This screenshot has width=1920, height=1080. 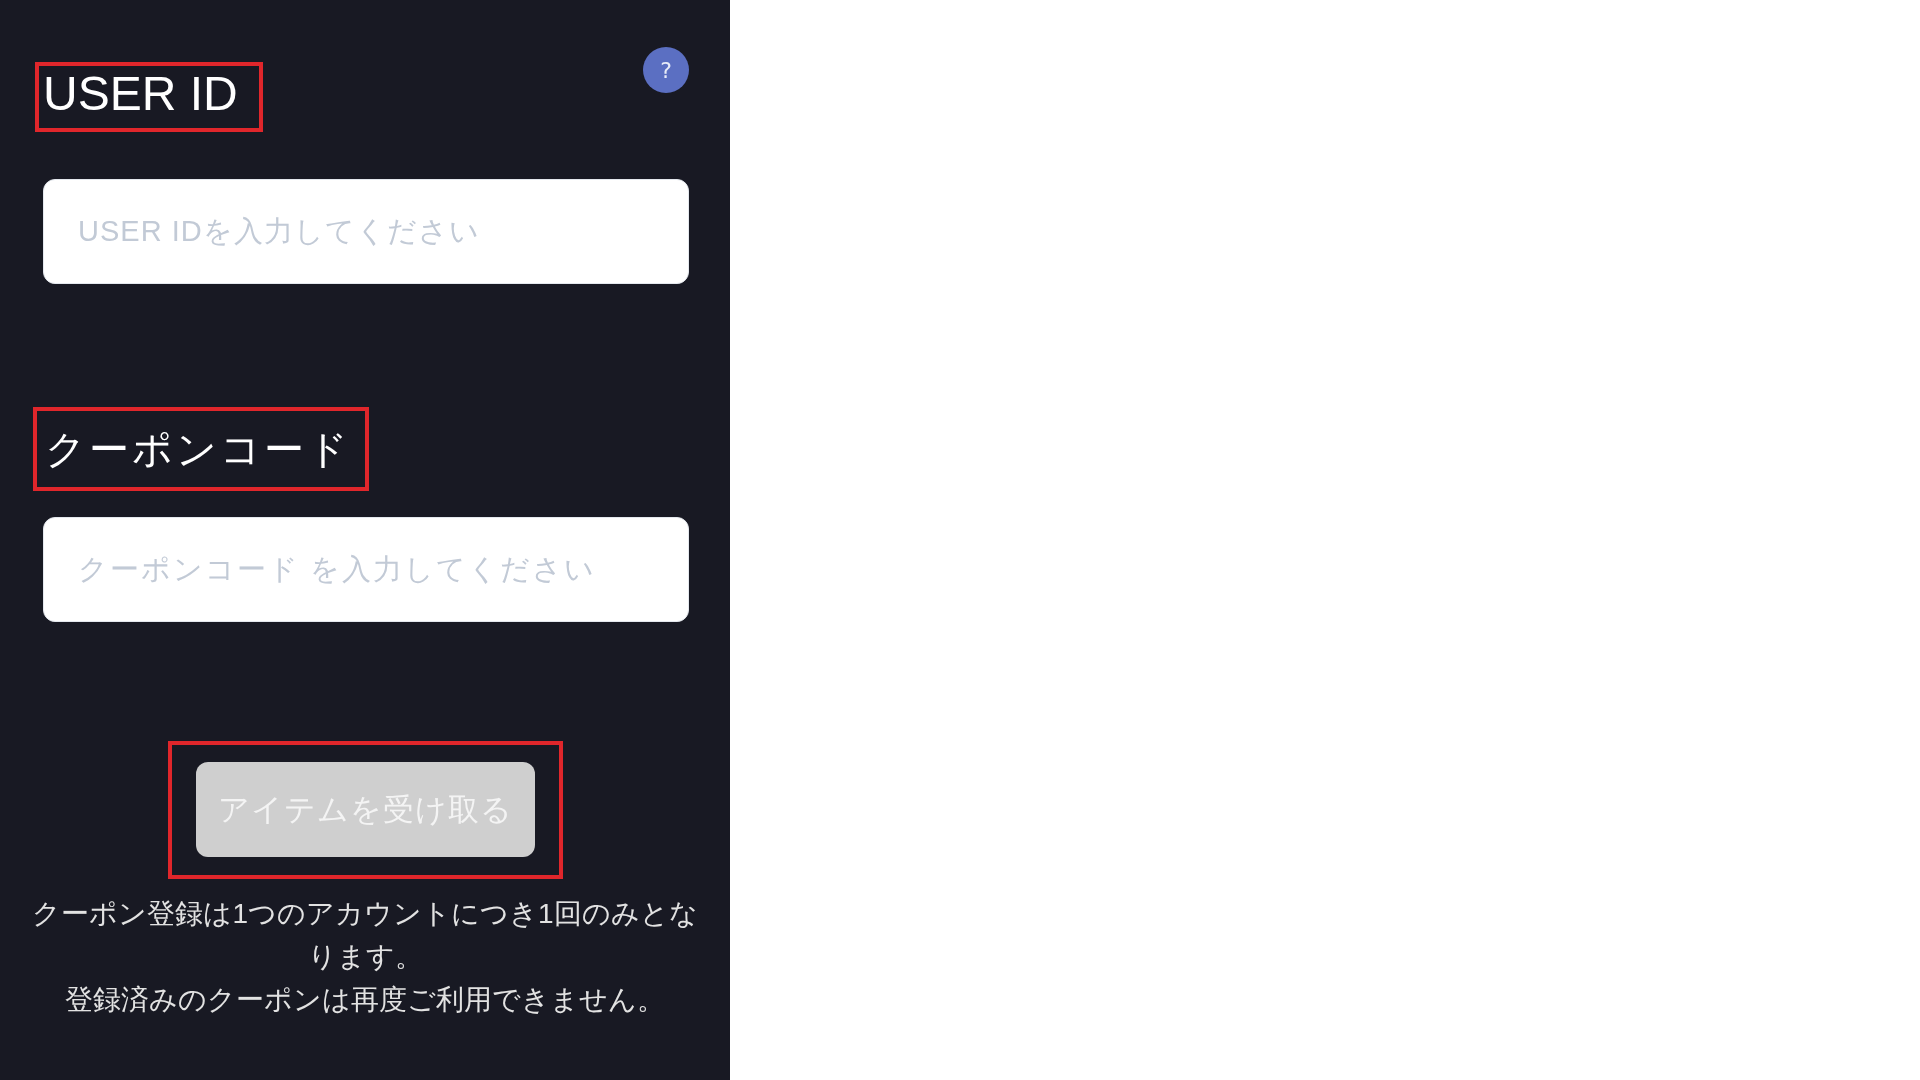 I want to click on field-label: USER ID, so click(x=140, y=94).